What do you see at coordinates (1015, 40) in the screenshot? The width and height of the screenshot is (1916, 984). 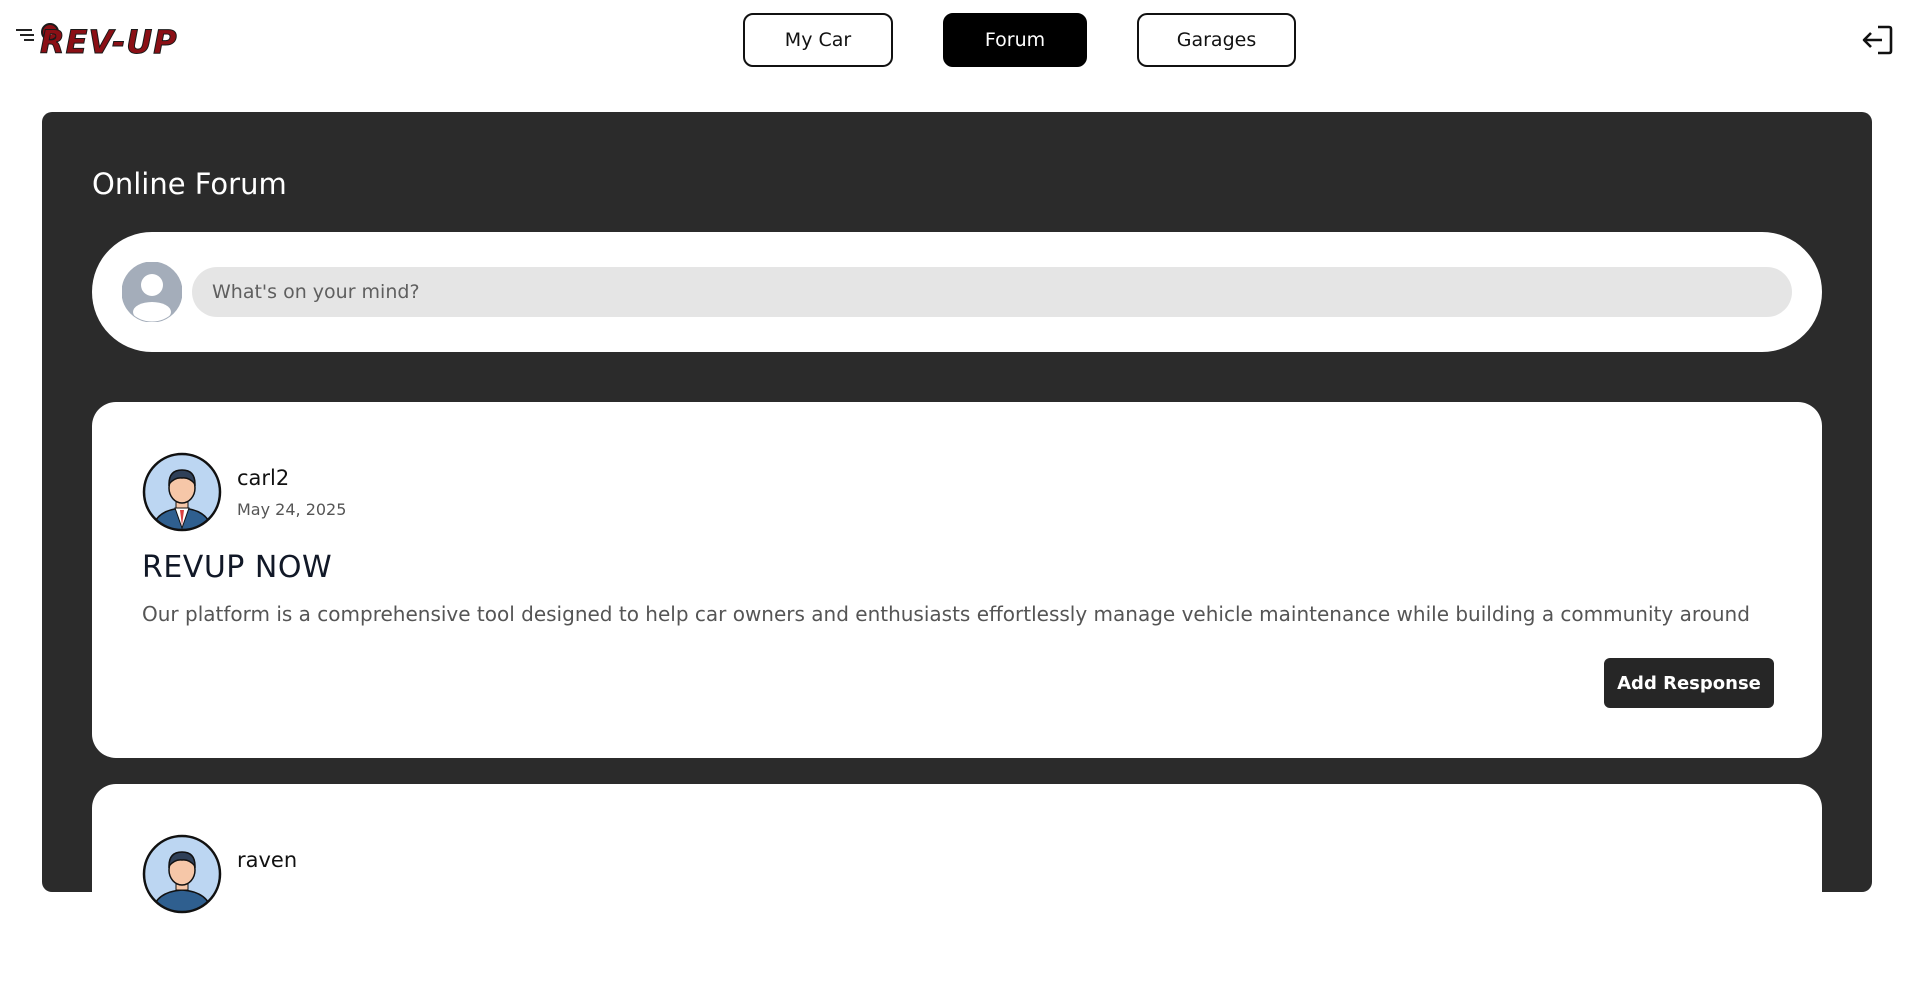 I see `nav-forum-button: Forum` at bounding box center [1015, 40].